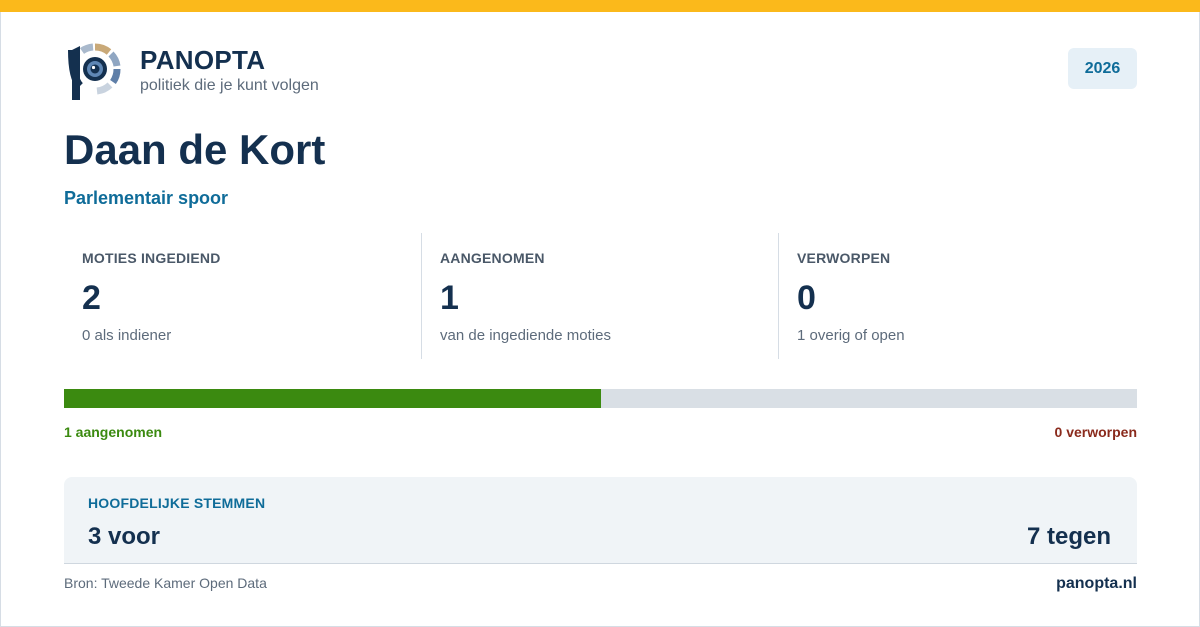 This screenshot has height=627, width=1200. Describe the element at coordinates (151, 258) in the screenshot. I see `stat-label: MOTIES INGEDIEND` at that location.